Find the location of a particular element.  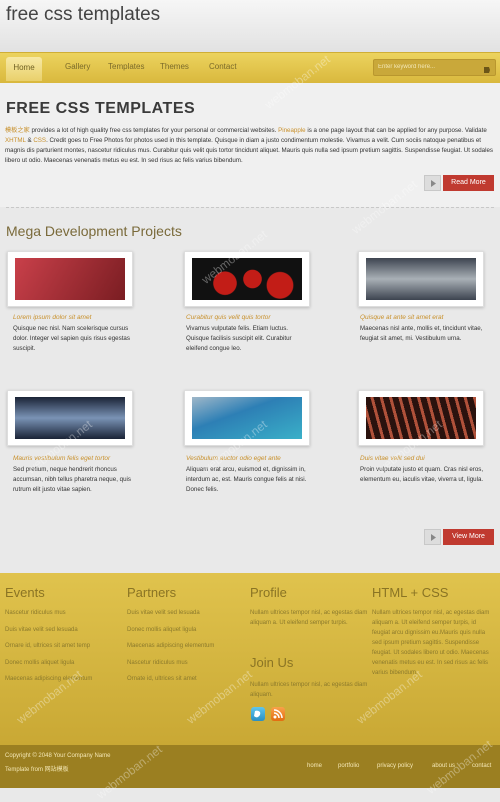

search-button is located at coordinates (487, 67).